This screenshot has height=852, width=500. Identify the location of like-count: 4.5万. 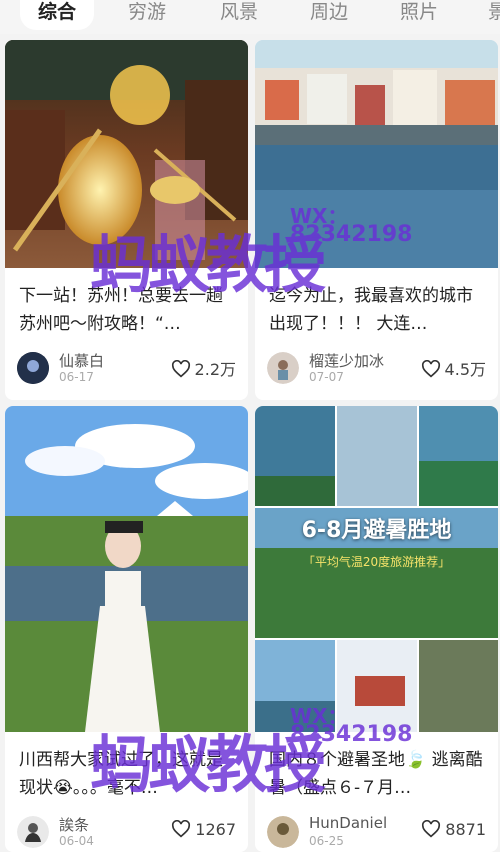
(465, 369).